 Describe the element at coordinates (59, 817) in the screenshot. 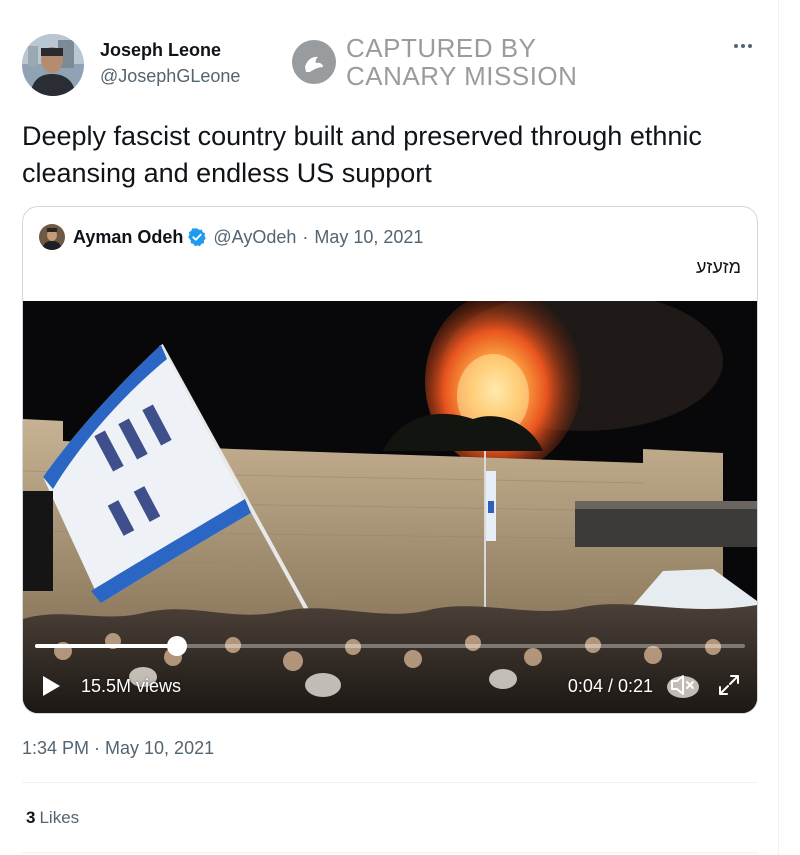

I see `likes-label: Likes` at that location.